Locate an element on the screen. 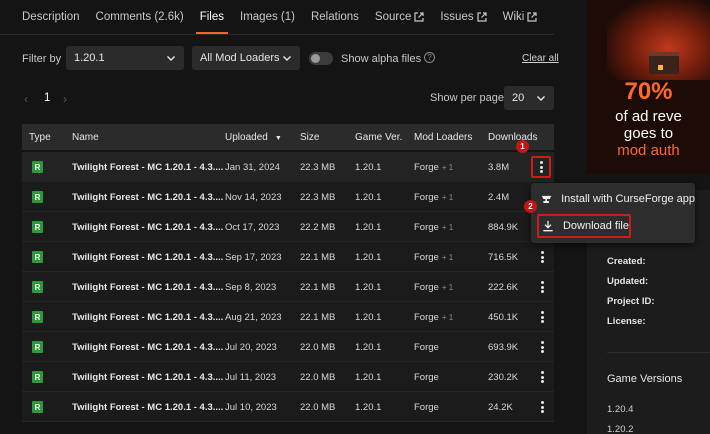 The image size is (710, 434). header-downloads: Downloads is located at coordinates (512, 137).